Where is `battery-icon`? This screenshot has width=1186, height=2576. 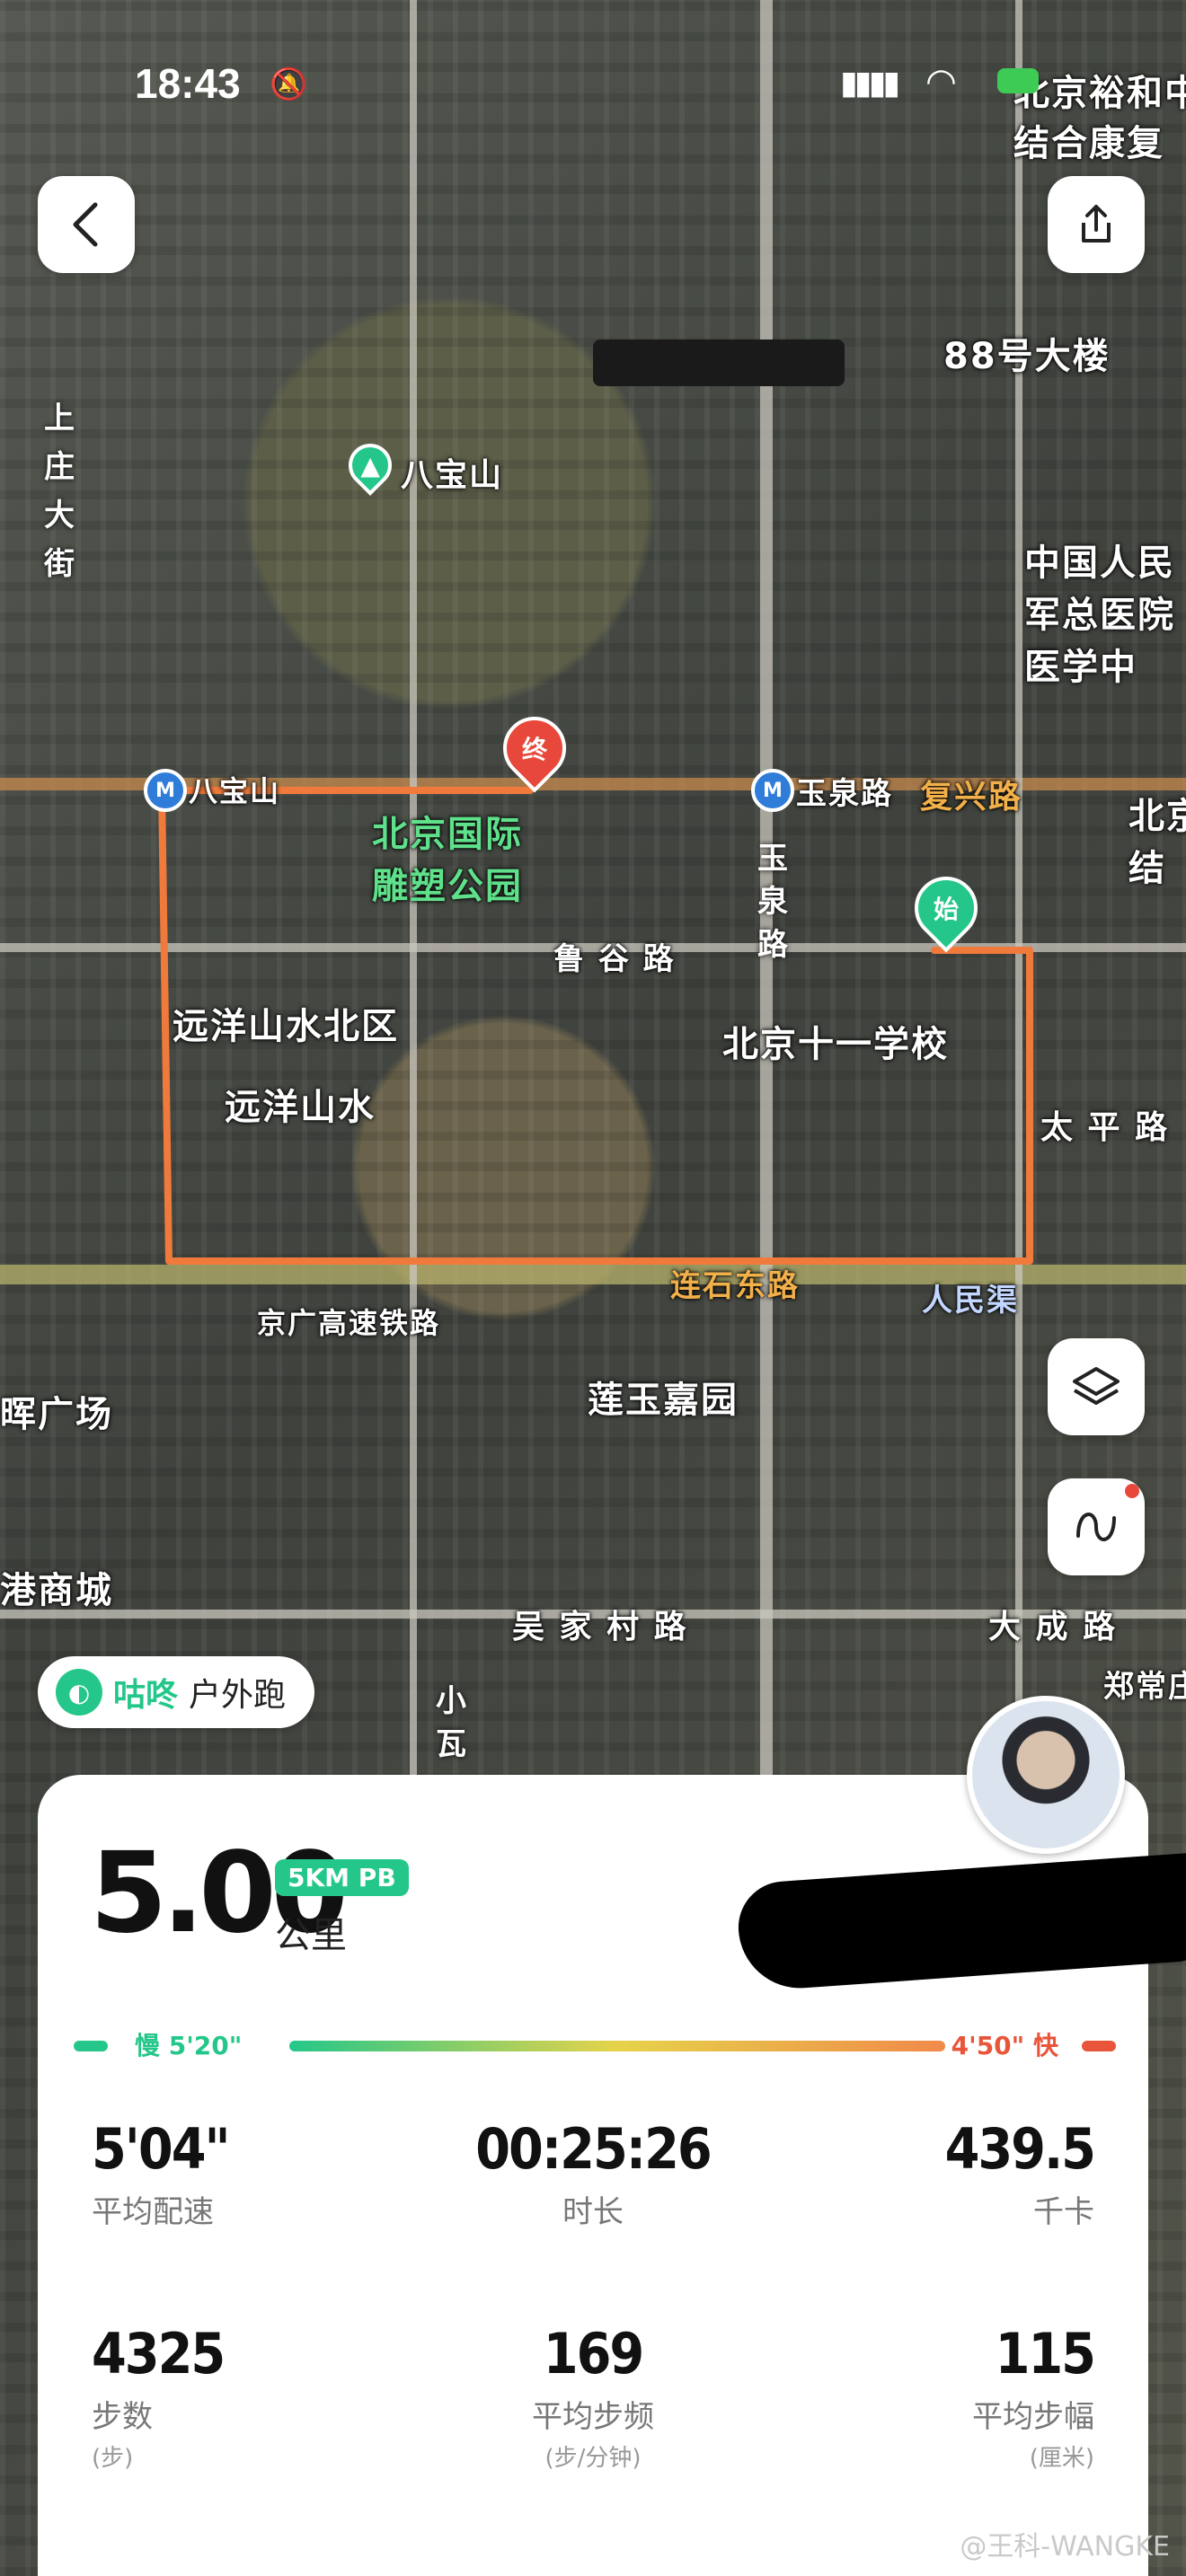 battery-icon is located at coordinates (1018, 80).